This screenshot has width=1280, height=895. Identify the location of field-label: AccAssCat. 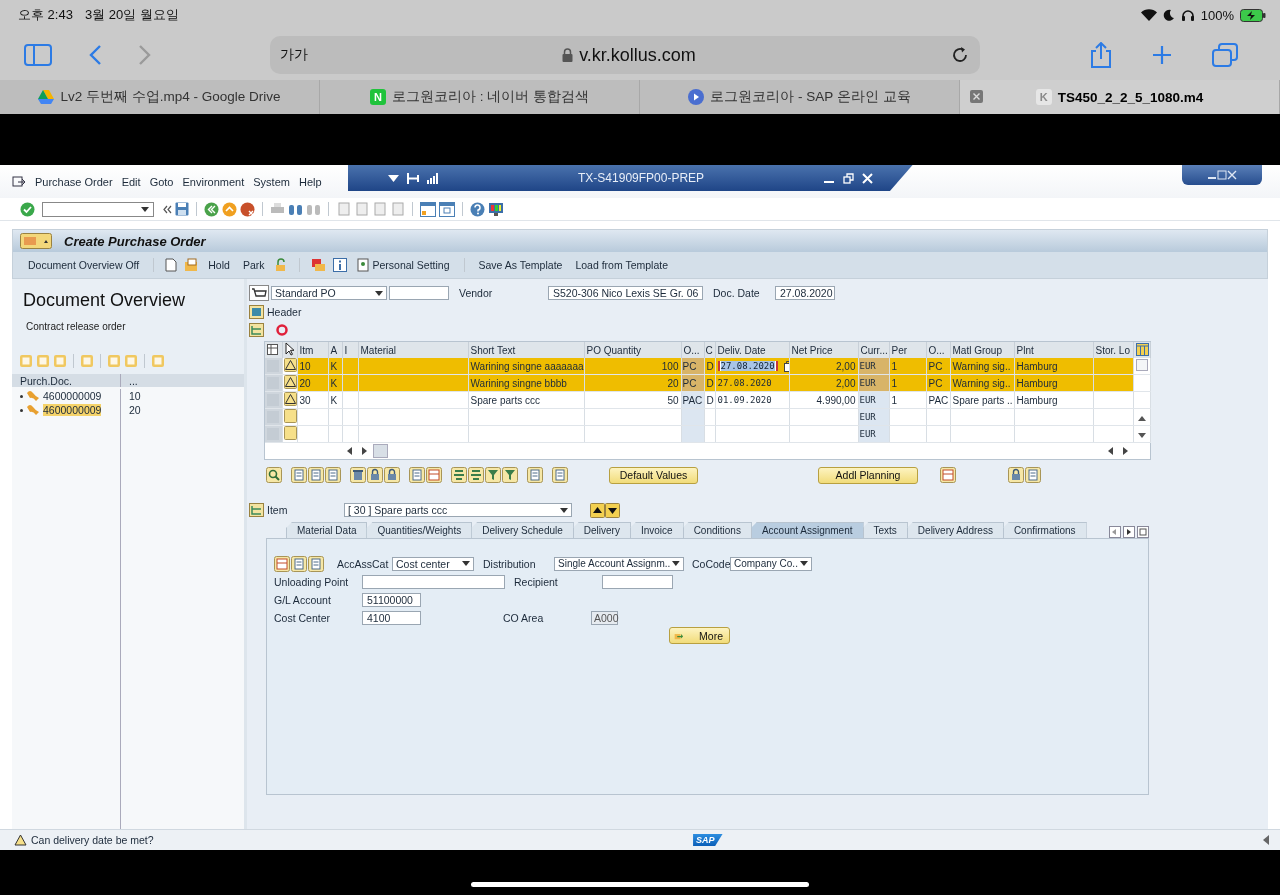
(363, 563).